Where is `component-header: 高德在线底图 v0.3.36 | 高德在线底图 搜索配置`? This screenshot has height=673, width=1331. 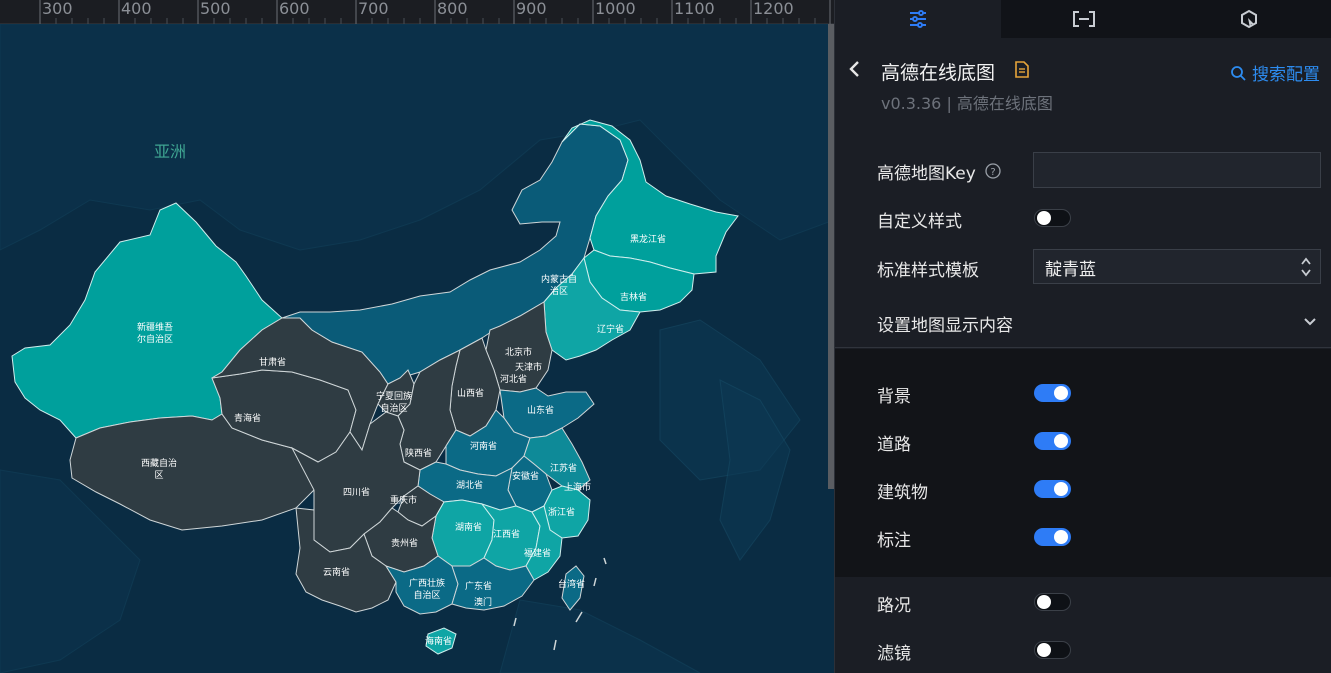
component-header: 高德在线底图 v0.3.36 | 高德在线底图 搜索配置 is located at coordinates (1083, 80).